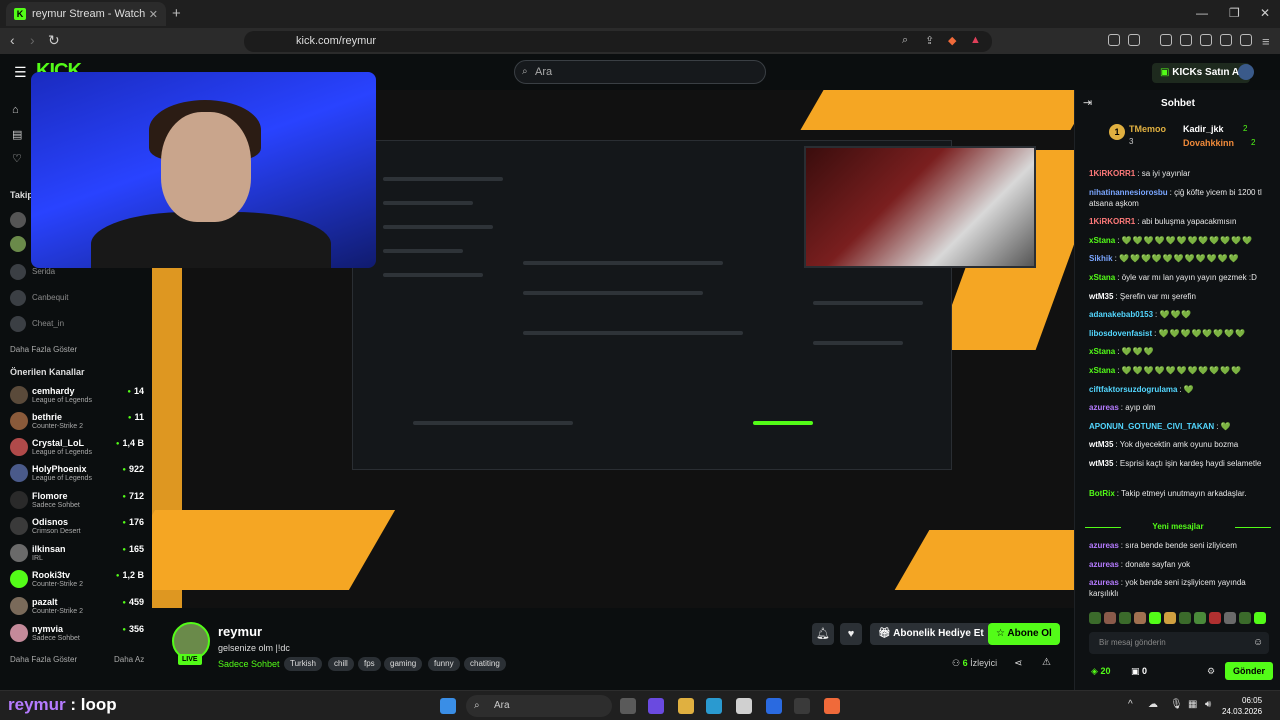  I want to click on brave-rewards-icon: ▲, so click(975, 40).